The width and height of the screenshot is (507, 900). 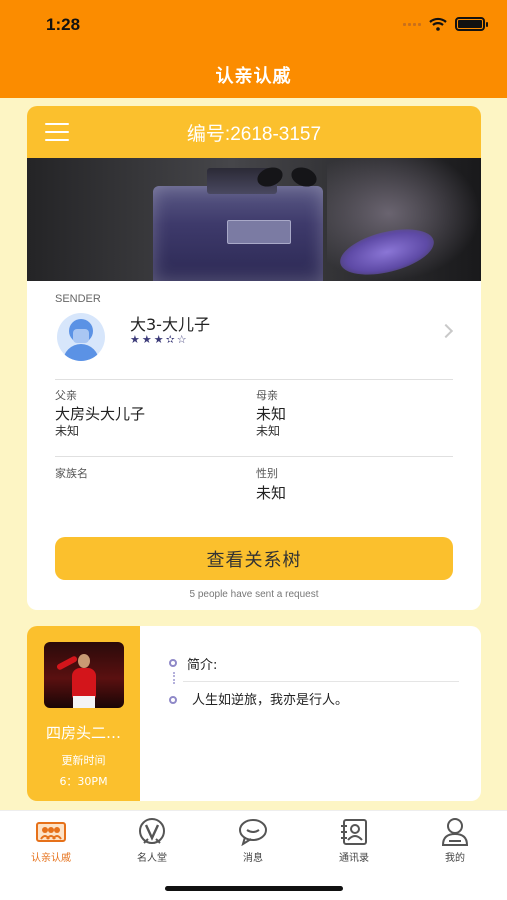 What do you see at coordinates (270, 700) in the screenshot?
I see `intro-text: 人生如逆旅，我亦是行人。` at bounding box center [270, 700].